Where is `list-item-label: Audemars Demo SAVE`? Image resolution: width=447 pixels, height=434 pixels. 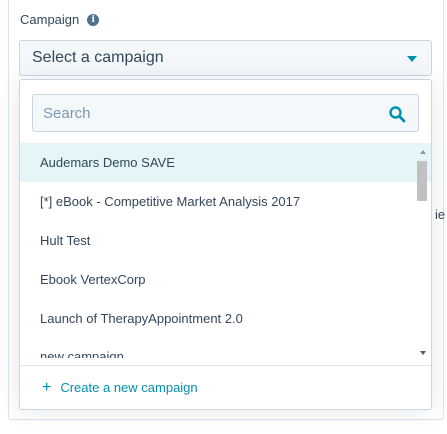 list-item-label: Audemars Demo SAVE is located at coordinates (107, 162).